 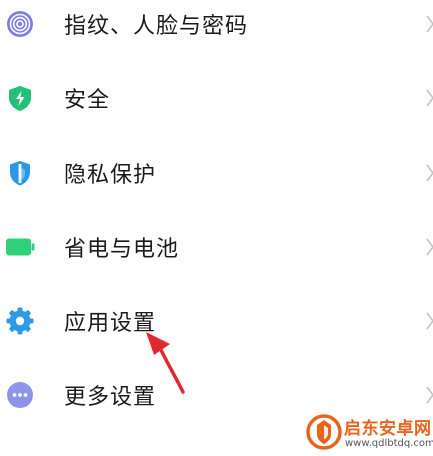 What do you see at coordinates (324, 432) in the screenshot?
I see `watermark-logo-icon` at bounding box center [324, 432].